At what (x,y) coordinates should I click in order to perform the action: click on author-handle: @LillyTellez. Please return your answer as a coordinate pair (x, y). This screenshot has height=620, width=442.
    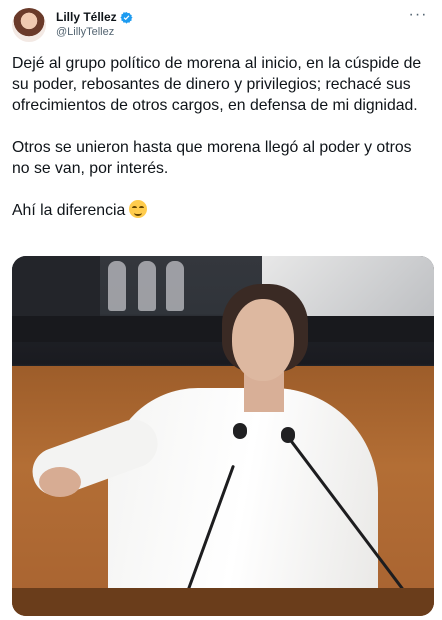
    Looking at the image, I should click on (94, 32).